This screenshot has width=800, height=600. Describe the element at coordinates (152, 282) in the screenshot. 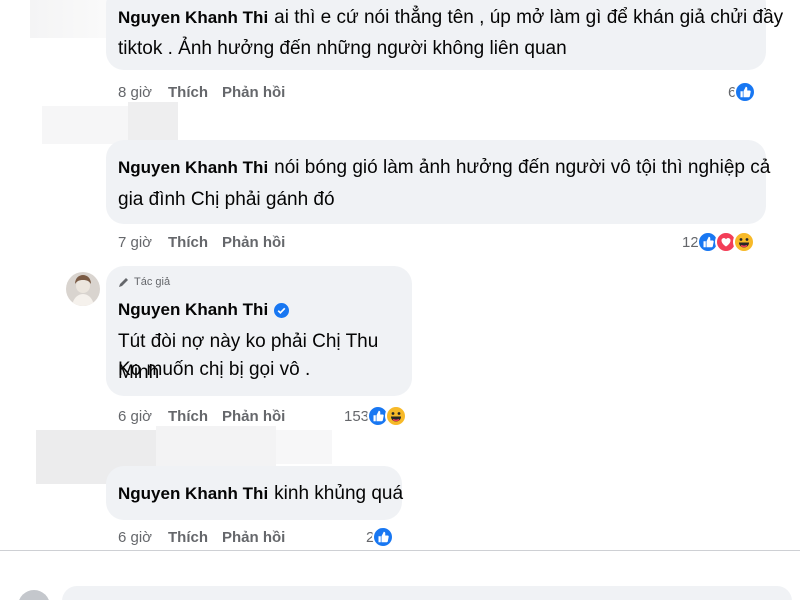

I see `author-badge: Tác giả` at that location.